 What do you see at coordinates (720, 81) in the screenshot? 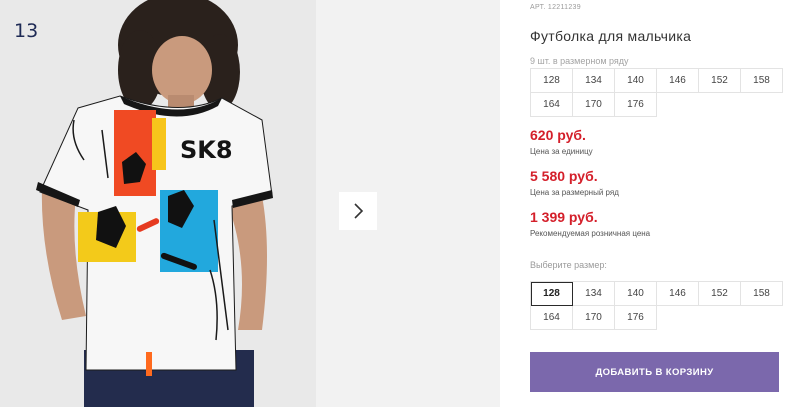
I see `pack-size-cell: 152` at bounding box center [720, 81].